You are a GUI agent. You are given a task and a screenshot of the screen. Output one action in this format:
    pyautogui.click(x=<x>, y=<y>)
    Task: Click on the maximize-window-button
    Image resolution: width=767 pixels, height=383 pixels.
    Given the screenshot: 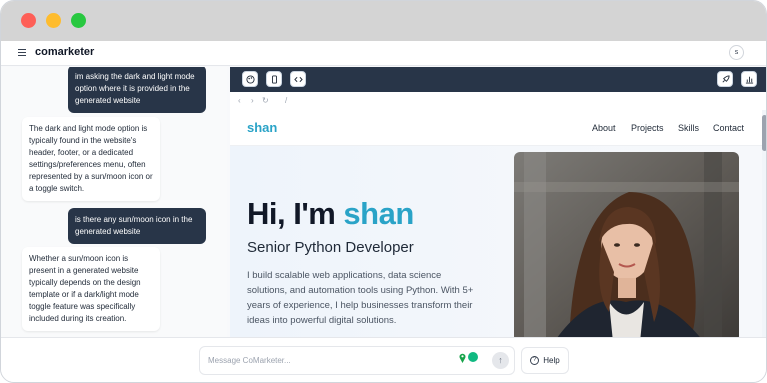 What is the action you would take?
    pyautogui.click(x=78, y=20)
    